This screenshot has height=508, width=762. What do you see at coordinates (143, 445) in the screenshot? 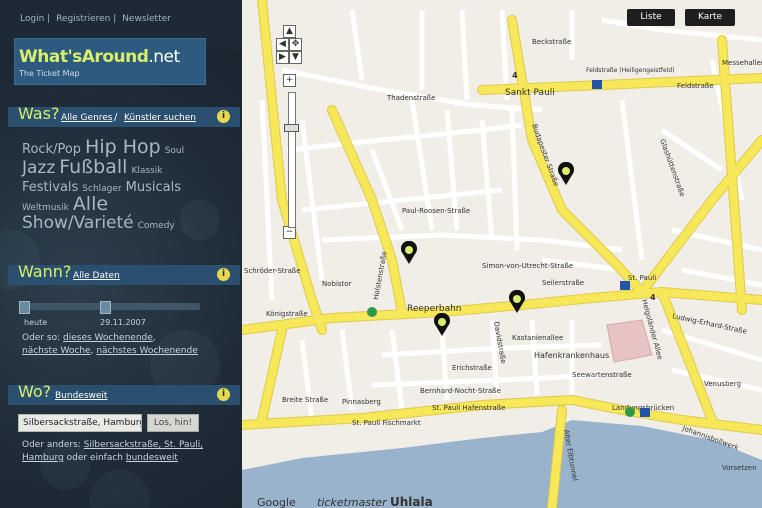
I see `st-pauli-link: Silbersackstraße, St. Pauli,` at bounding box center [143, 445].